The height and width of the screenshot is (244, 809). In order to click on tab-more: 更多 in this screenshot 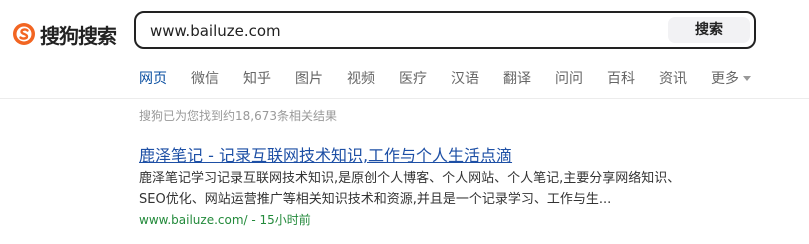, I will do `click(737, 78)`.